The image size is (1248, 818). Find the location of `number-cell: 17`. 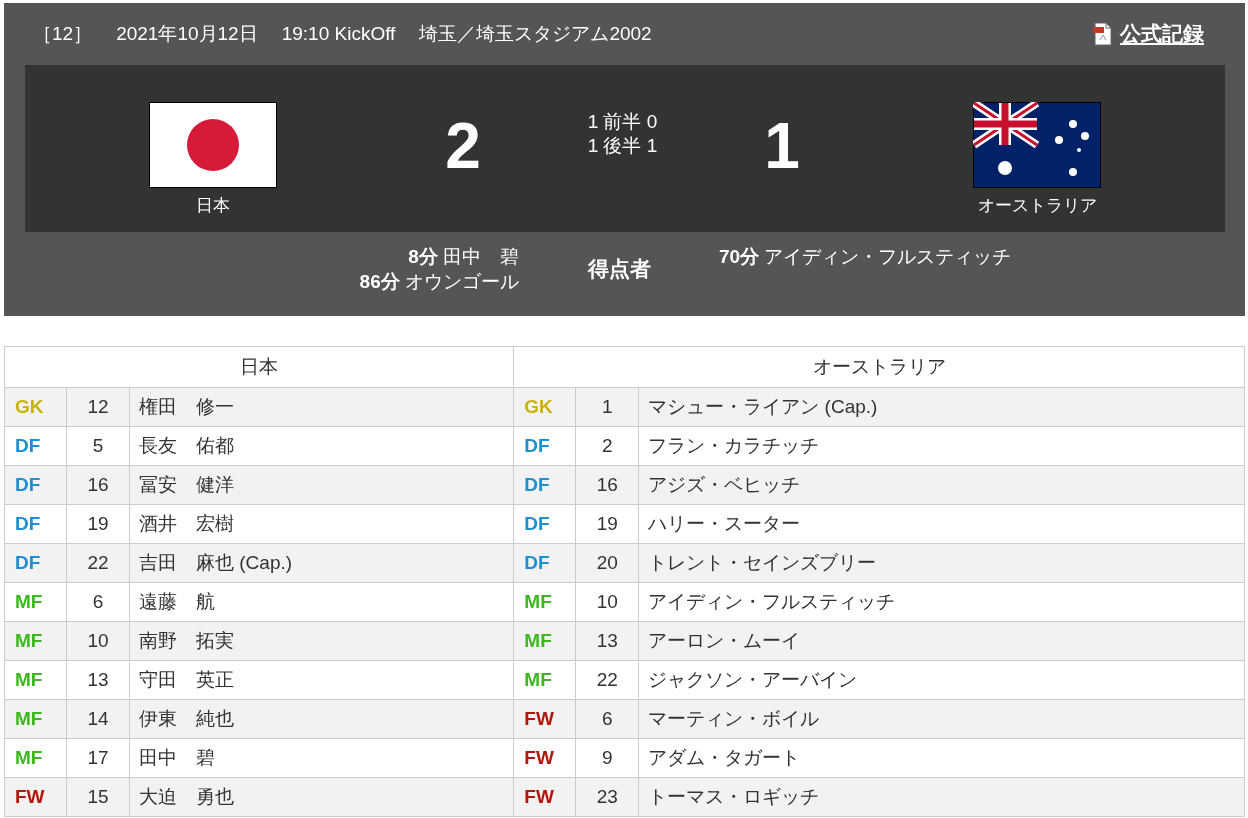

number-cell: 17 is located at coordinates (98, 758).